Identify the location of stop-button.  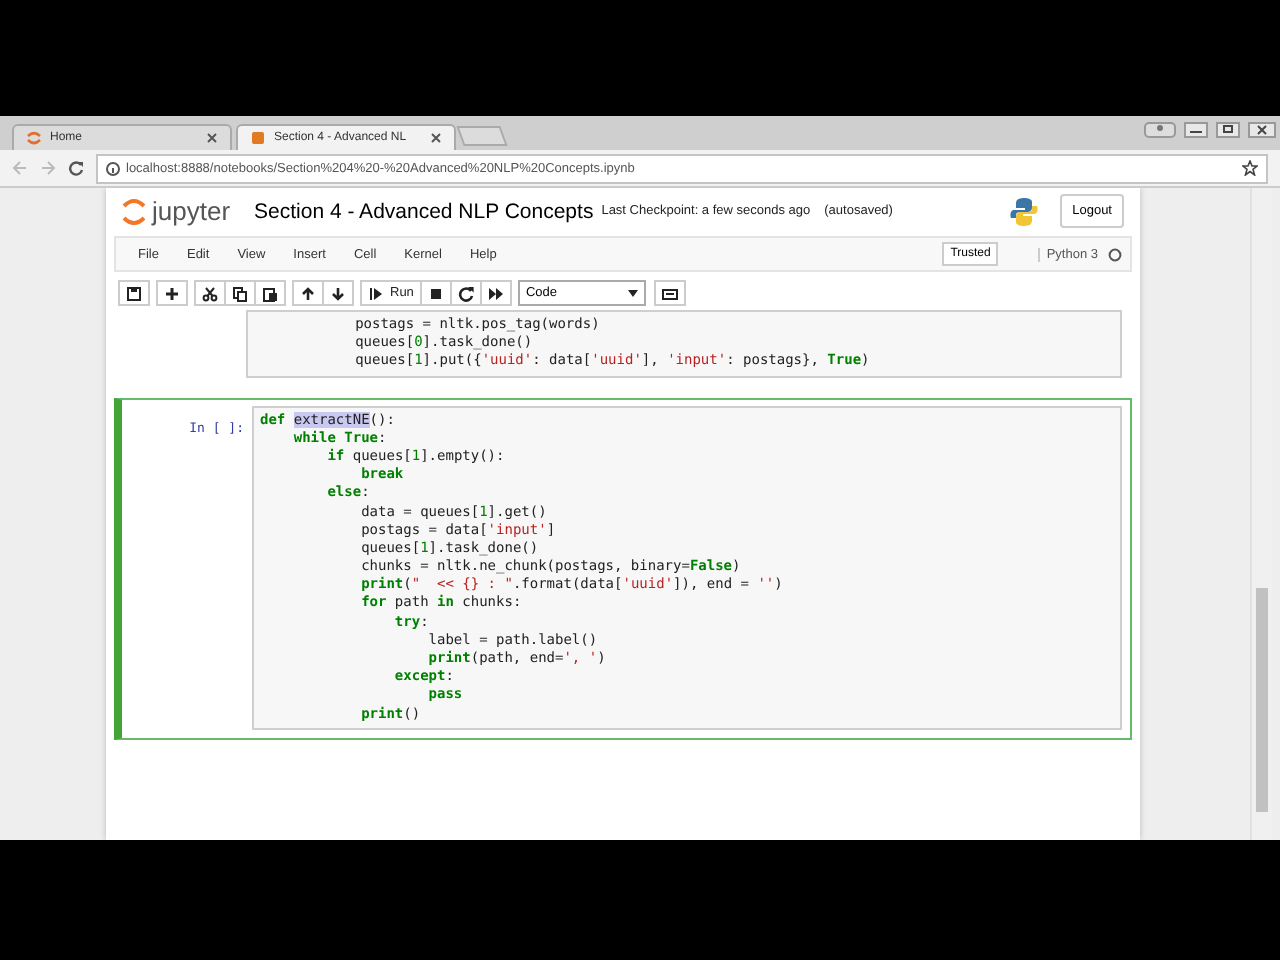
(435, 293).